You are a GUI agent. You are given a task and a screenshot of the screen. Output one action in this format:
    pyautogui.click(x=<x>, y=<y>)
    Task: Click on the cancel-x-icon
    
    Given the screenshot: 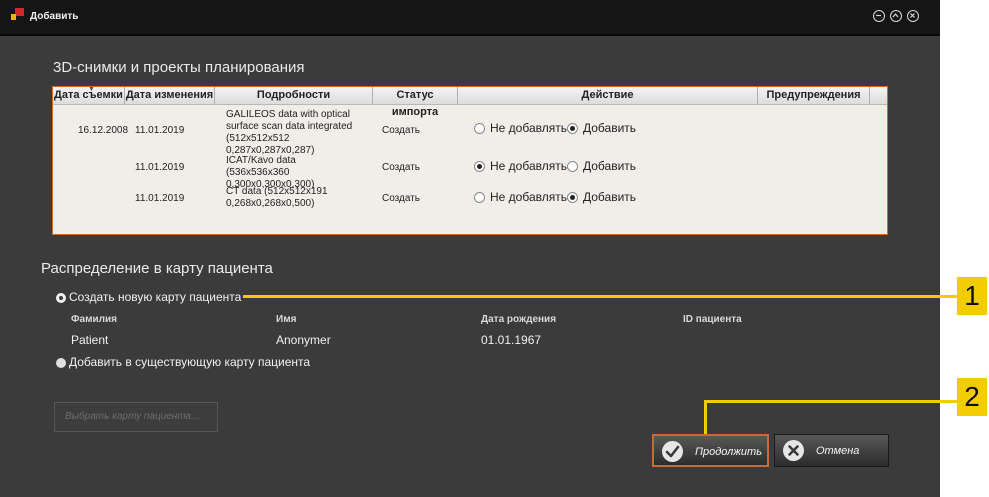 What is the action you would take?
    pyautogui.click(x=793, y=450)
    